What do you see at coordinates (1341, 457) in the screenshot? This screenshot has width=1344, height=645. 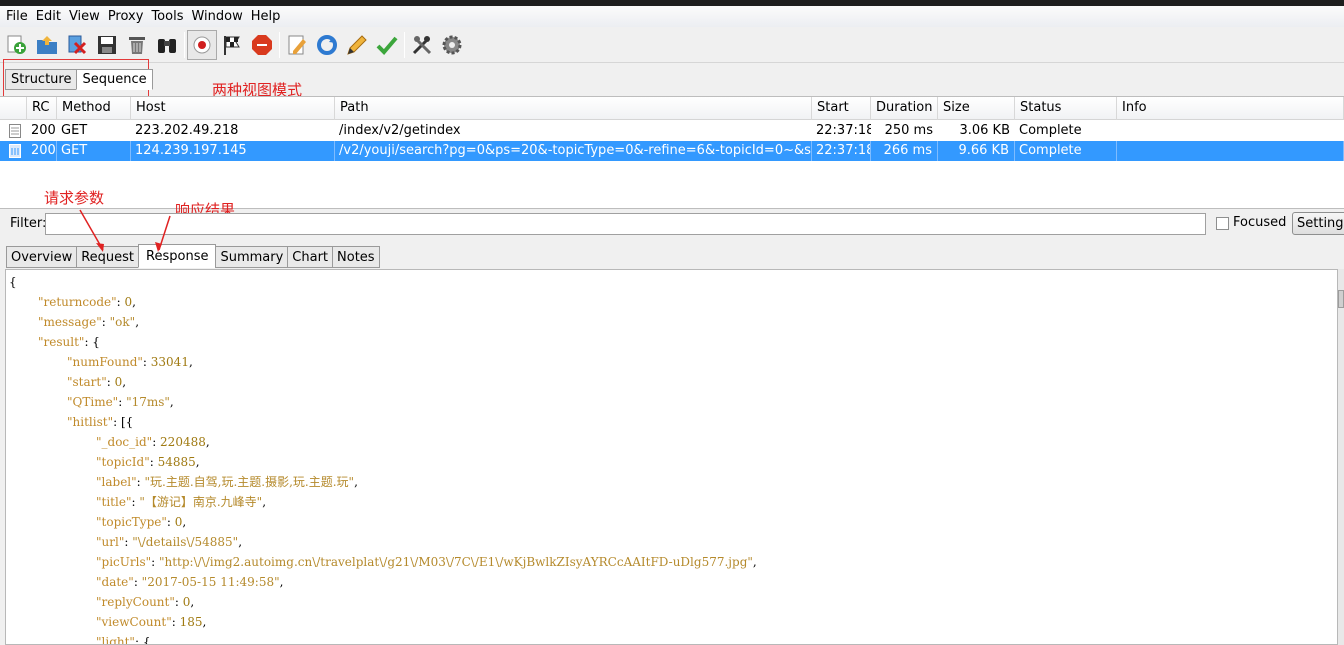 I see `vertical-scrollbar` at bounding box center [1341, 457].